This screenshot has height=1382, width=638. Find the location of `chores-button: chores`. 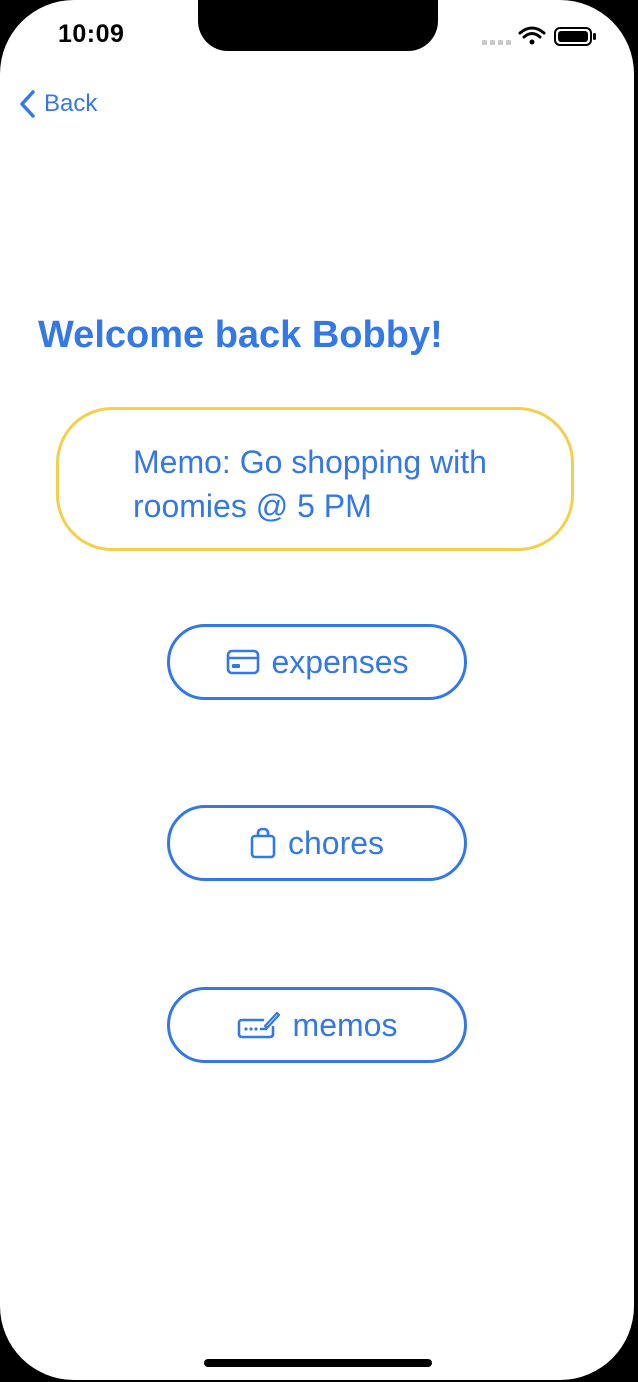

chores-button: chores is located at coordinates (317, 843).